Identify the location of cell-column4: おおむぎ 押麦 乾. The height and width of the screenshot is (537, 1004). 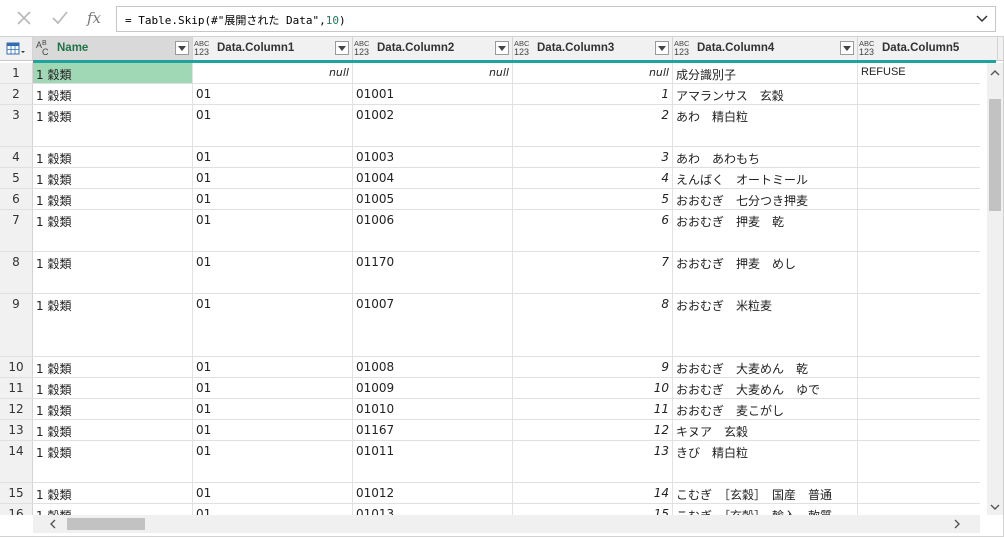
(765, 230).